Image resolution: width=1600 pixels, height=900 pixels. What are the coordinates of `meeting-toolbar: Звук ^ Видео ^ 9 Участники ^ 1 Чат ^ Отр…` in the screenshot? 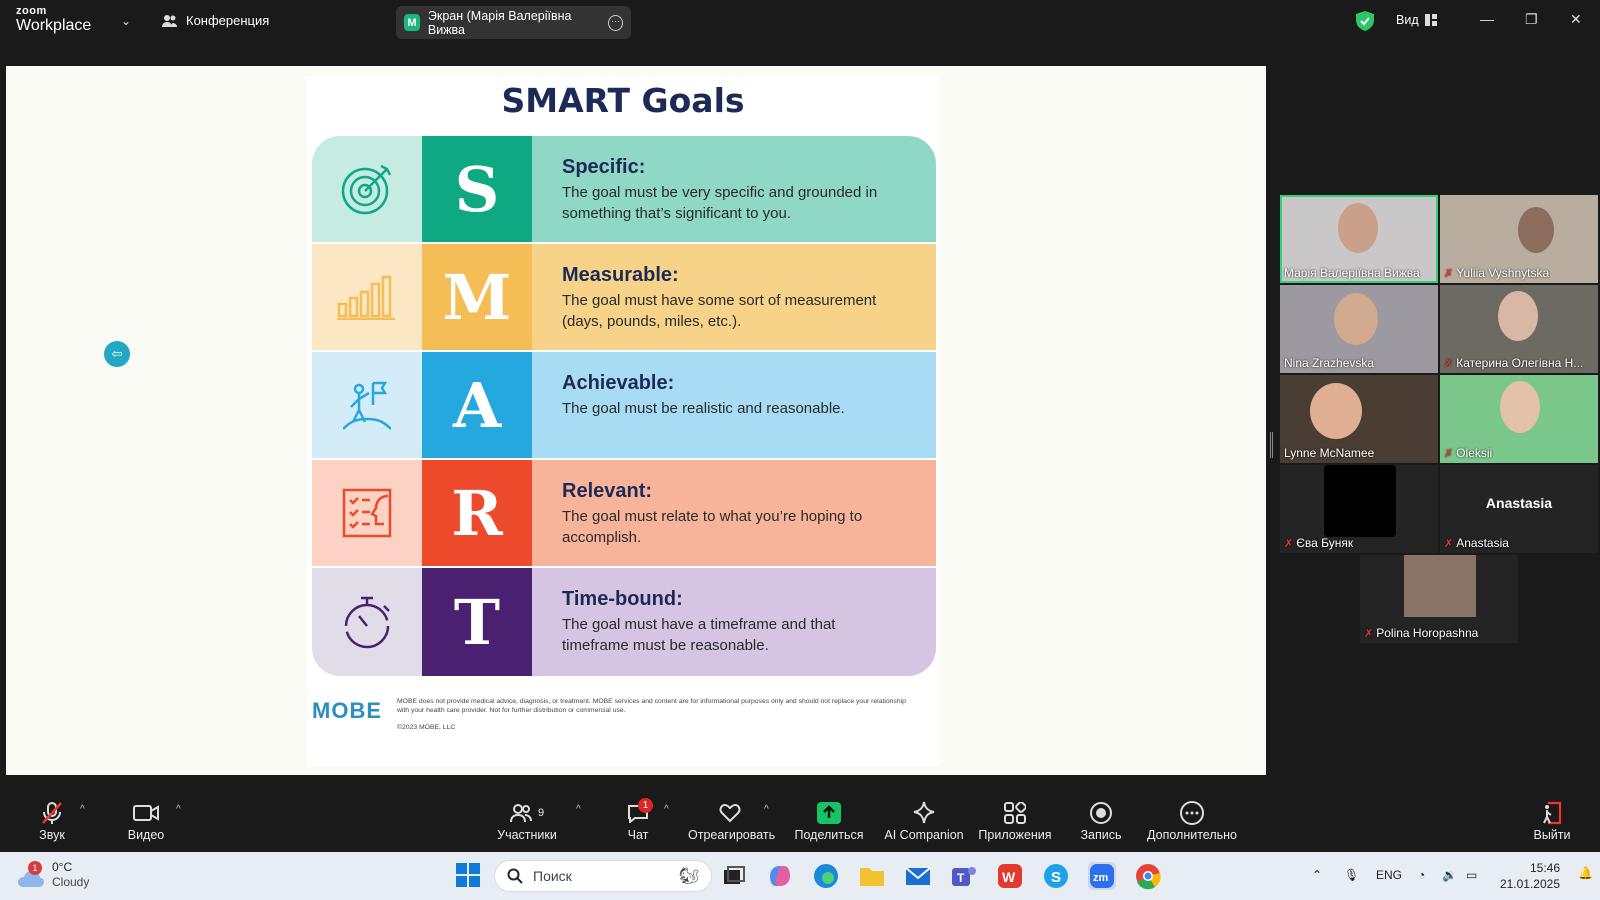 It's located at (800, 821).